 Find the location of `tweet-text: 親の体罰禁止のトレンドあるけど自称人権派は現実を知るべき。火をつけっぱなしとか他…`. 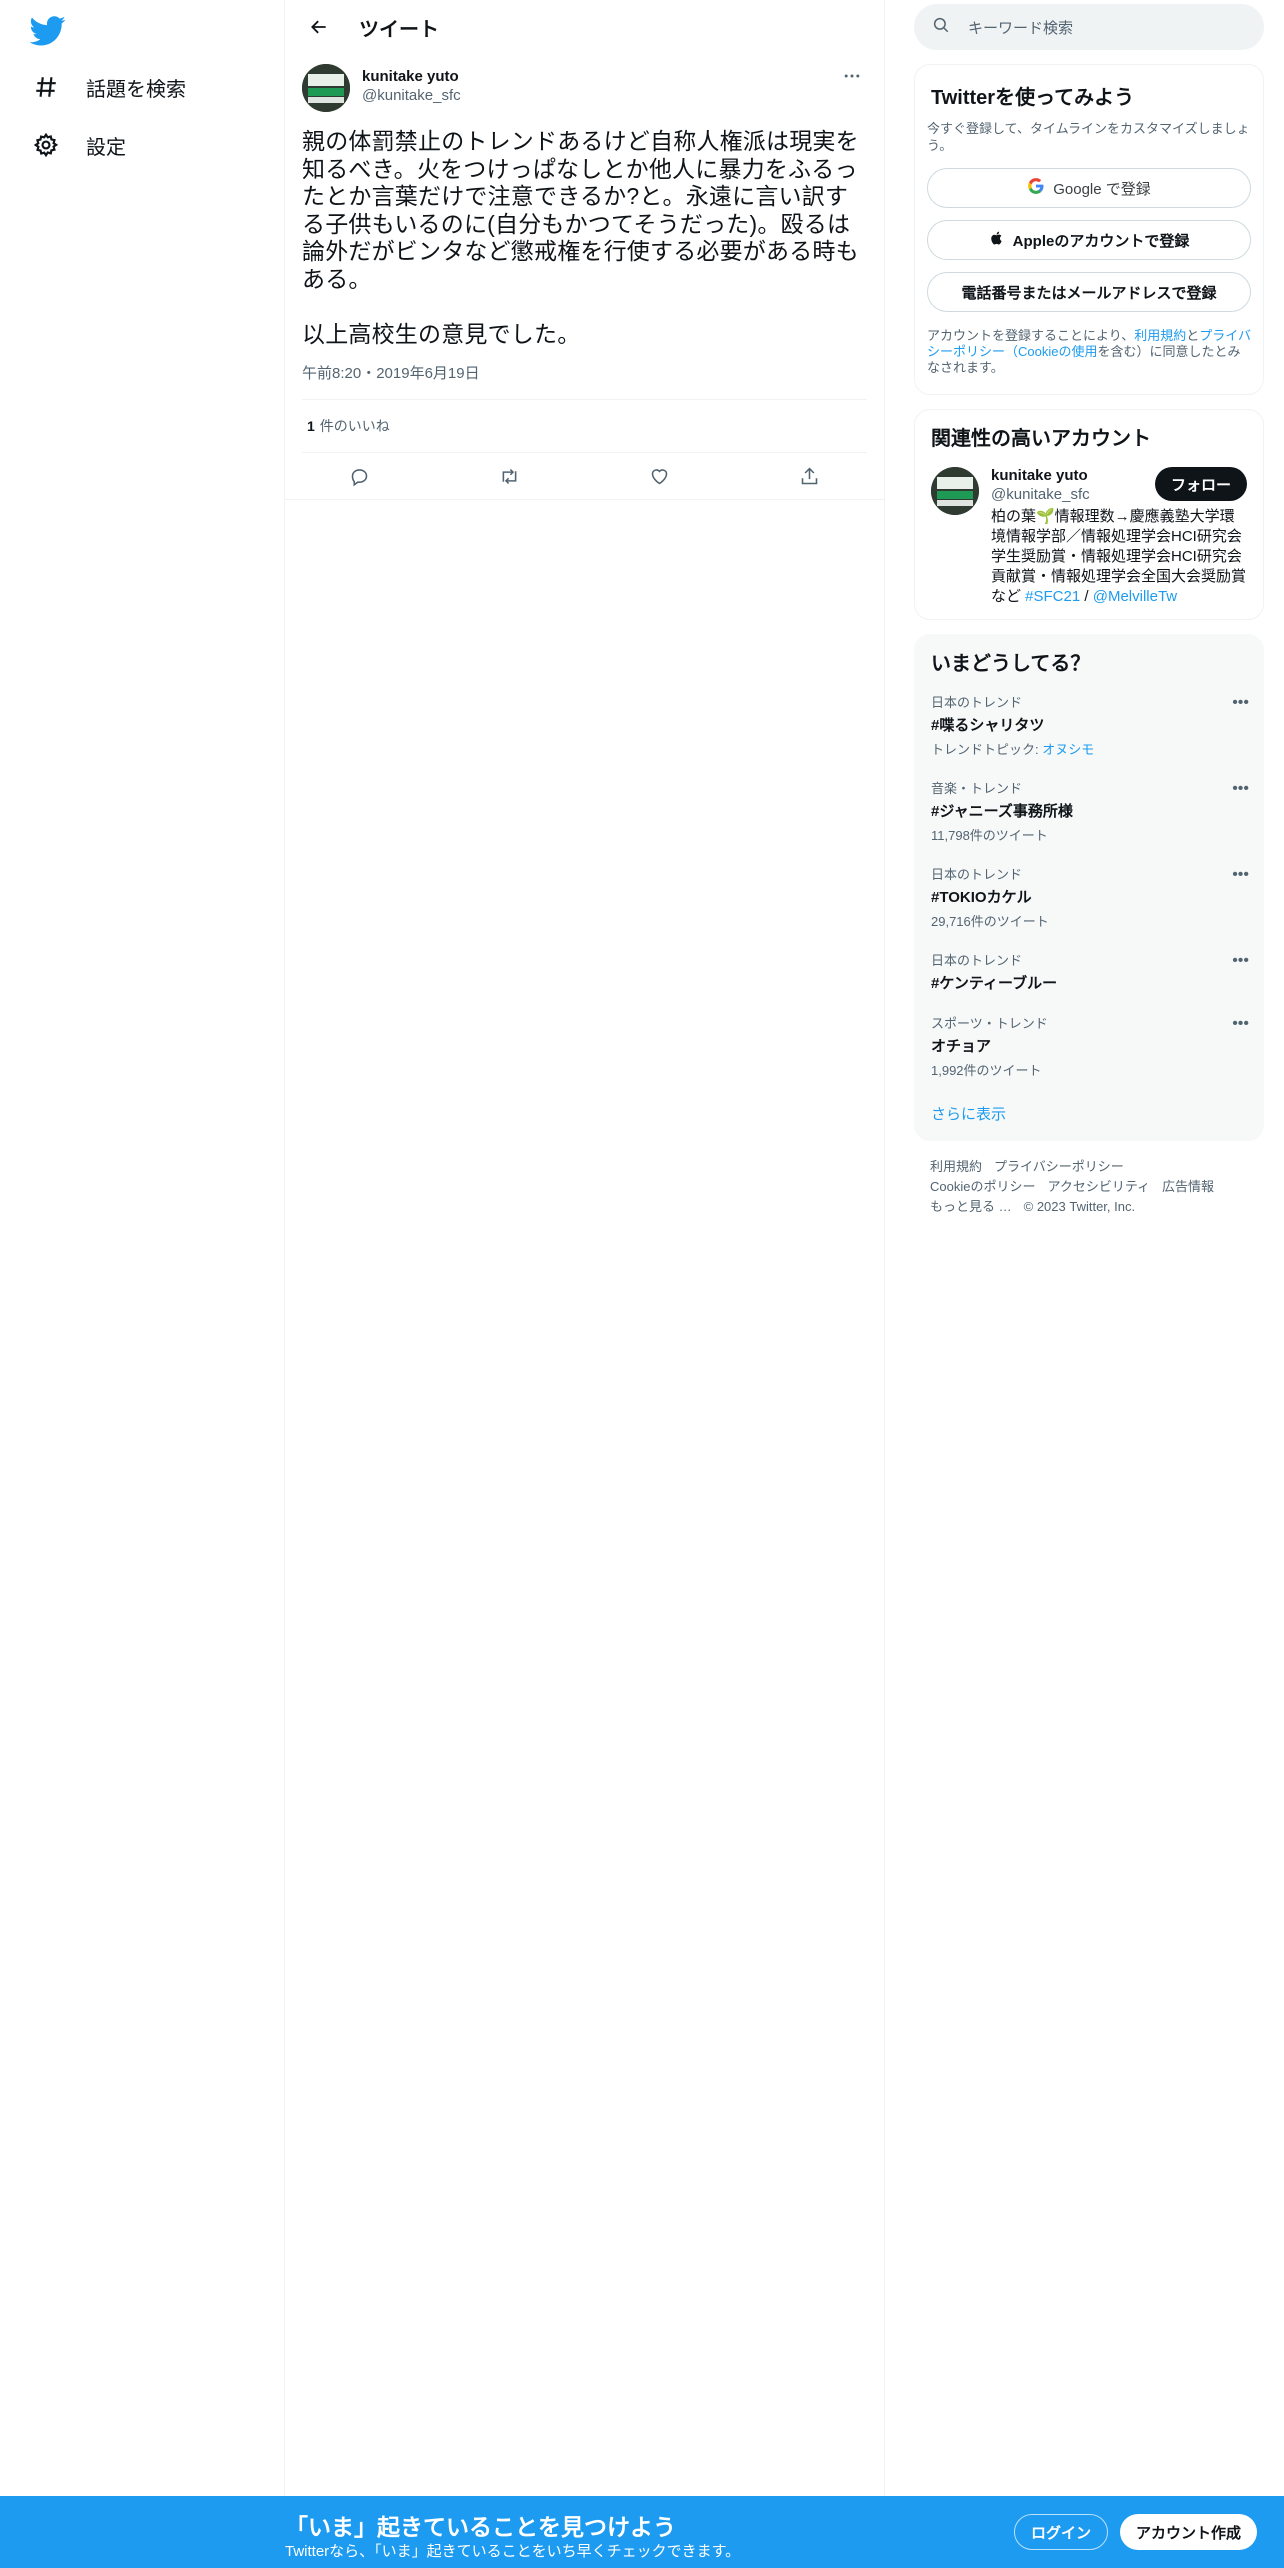

tweet-text: 親の体罰禁止のトレンドあるけど自称人権派は現実を知るべき。火をつけっぱなしとか他… is located at coordinates (580, 237).